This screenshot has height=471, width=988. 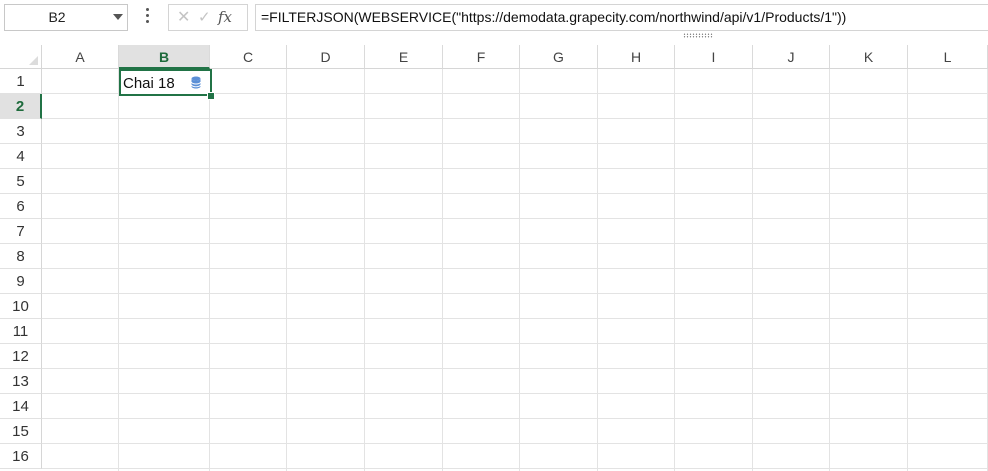 What do you see at coordinates (791, 57) in the screenshot?
I see `column-header-j: J` at bounding box center [791, 57].